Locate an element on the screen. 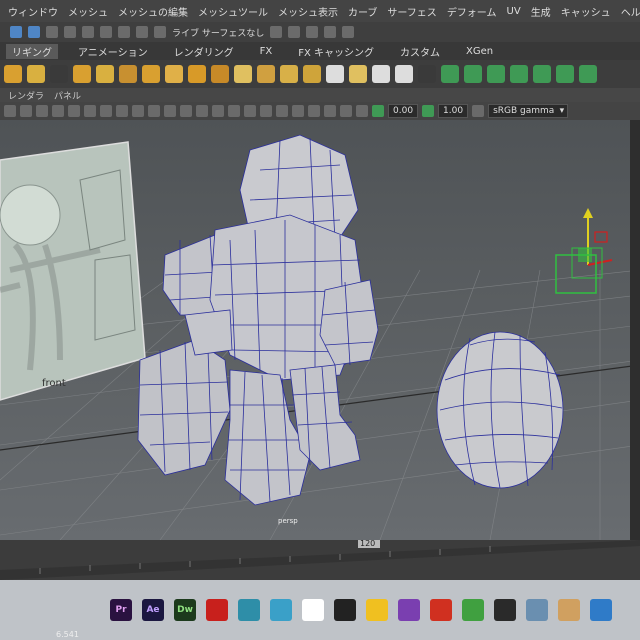 This screenshot has width=640, height=640. group-icon is located at coordinates (312, 74).